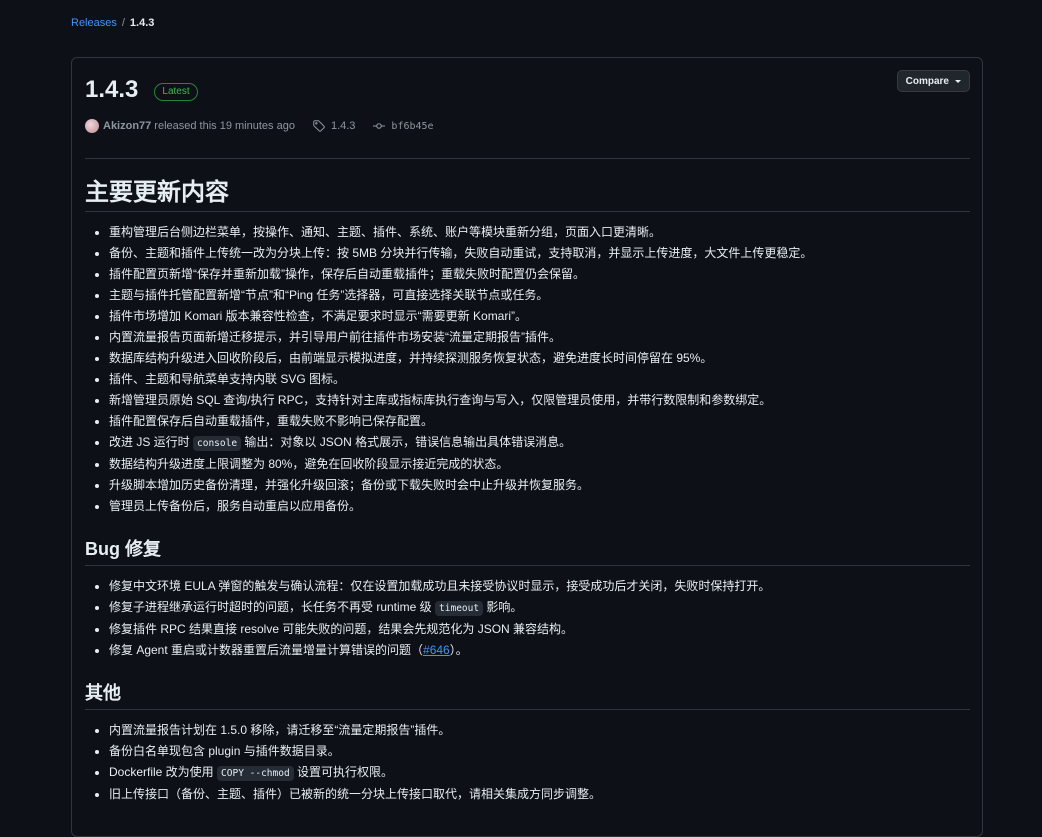 Image resolution: width=1042 pixels, height=837 pixels. Describe the element at coordinates (539, 485) in the screenshot. I see `list-item: 升级脚本增加历史备份清理，并强化升级回滚；备份或下载失败时会中止升级并恢复服务。` at that location.